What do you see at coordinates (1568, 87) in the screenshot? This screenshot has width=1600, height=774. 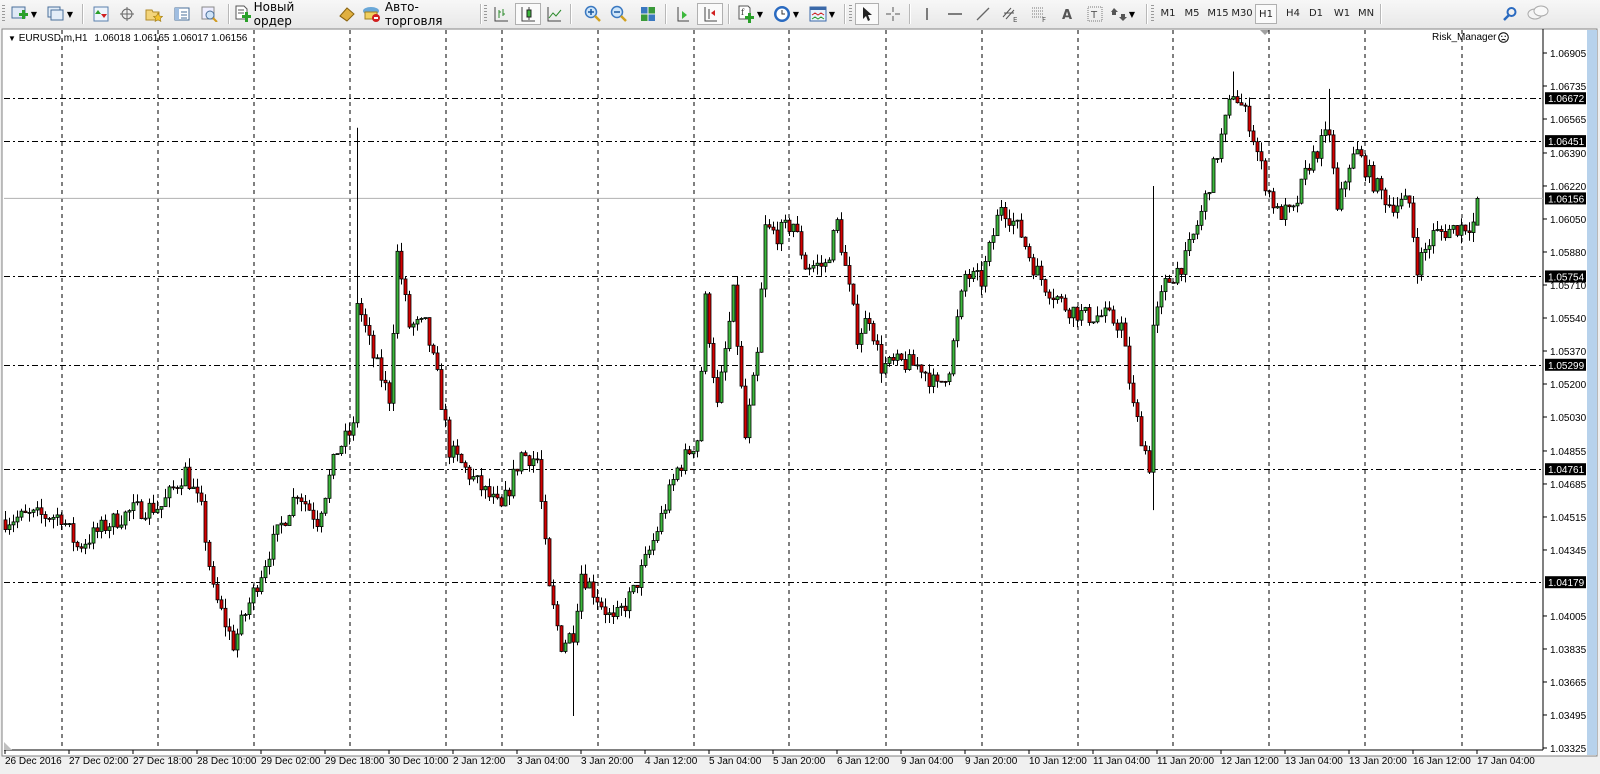 I see `price-label: 1.06735` at bounding box center [1568, 87].